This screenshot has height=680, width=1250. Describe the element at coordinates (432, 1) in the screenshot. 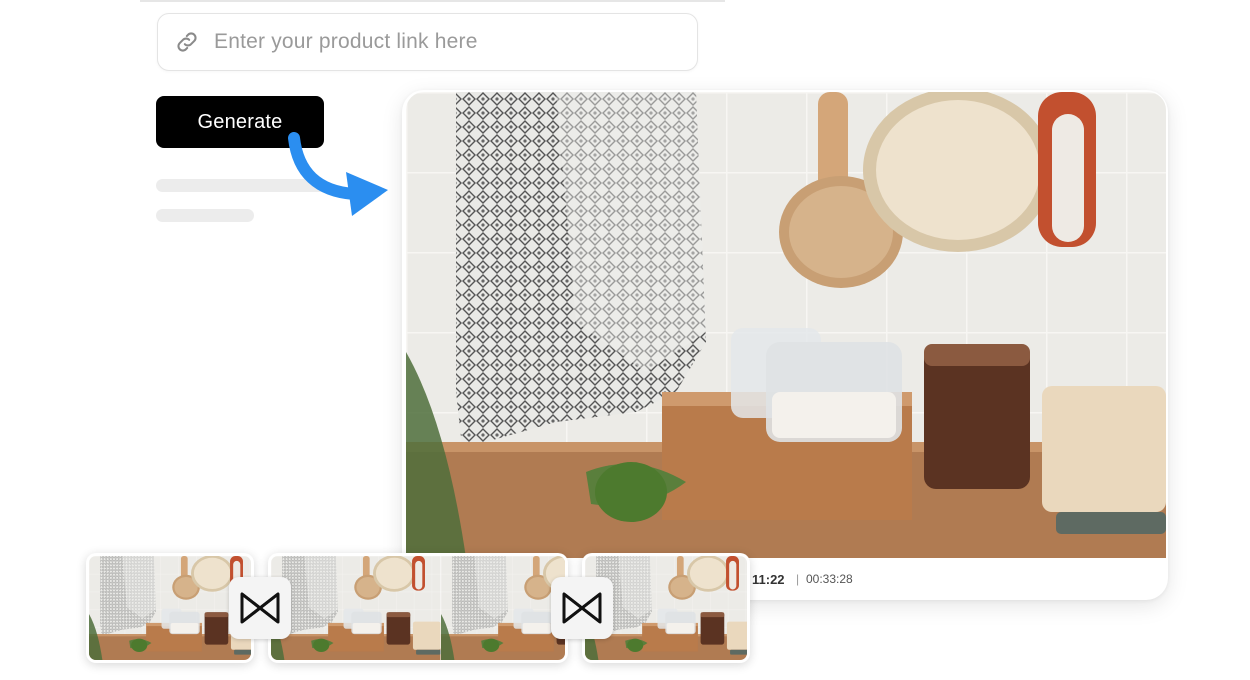

I see `top-divider` at that location.